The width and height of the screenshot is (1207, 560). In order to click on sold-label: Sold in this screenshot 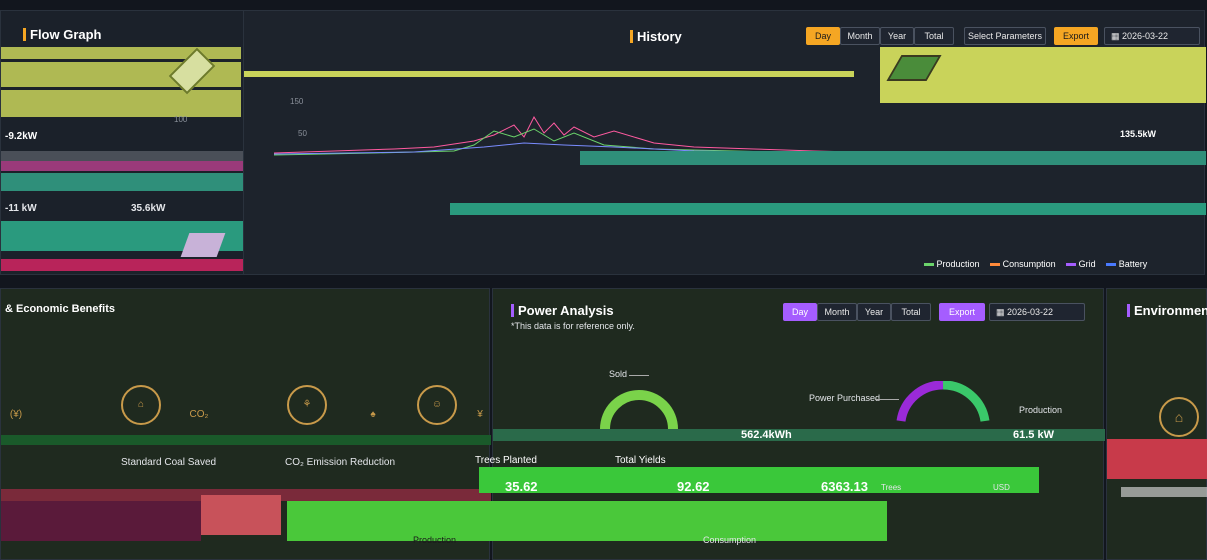, I will do `click(618, 374)`.